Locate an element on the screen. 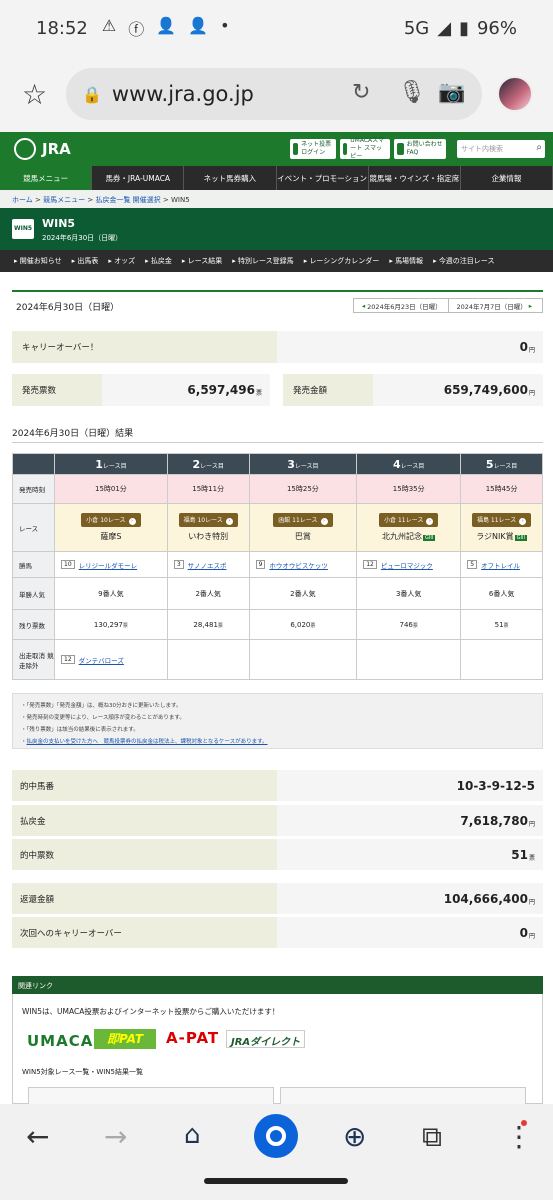 The image size is (553, 1200). avatar is located at coordinates (515, 94).